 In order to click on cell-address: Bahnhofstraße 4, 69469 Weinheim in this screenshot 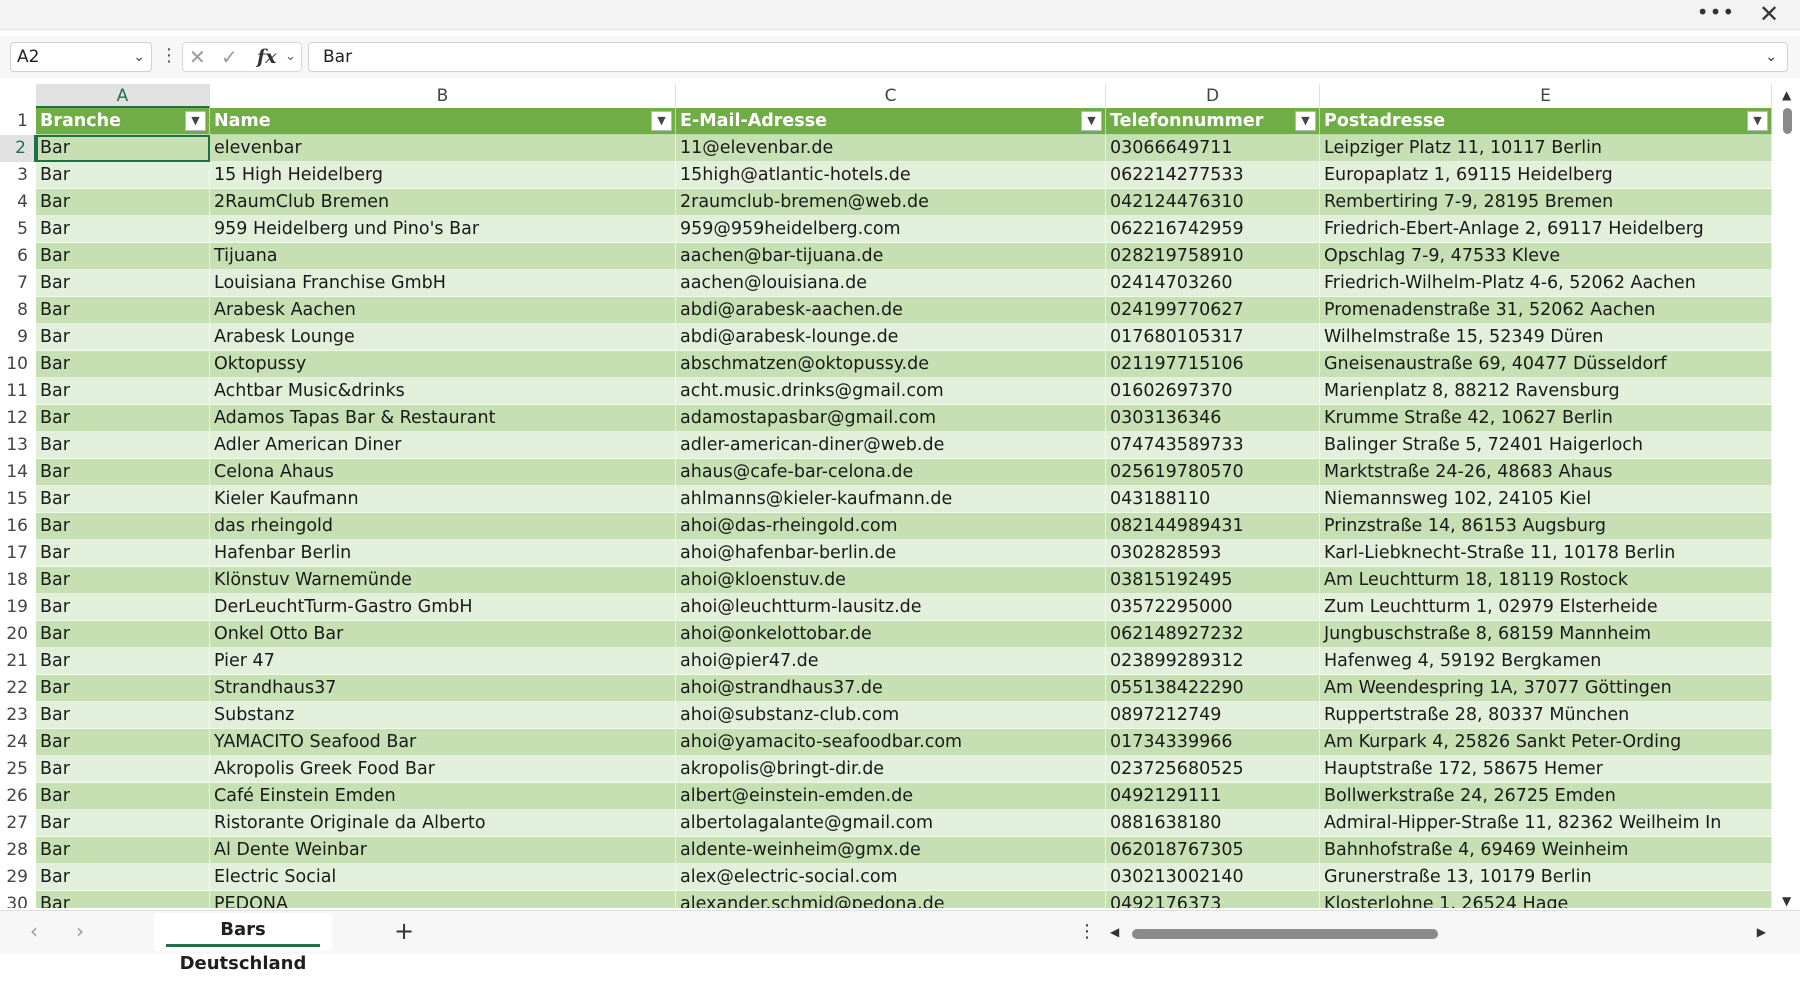, I will do `click(1546, 850)`.